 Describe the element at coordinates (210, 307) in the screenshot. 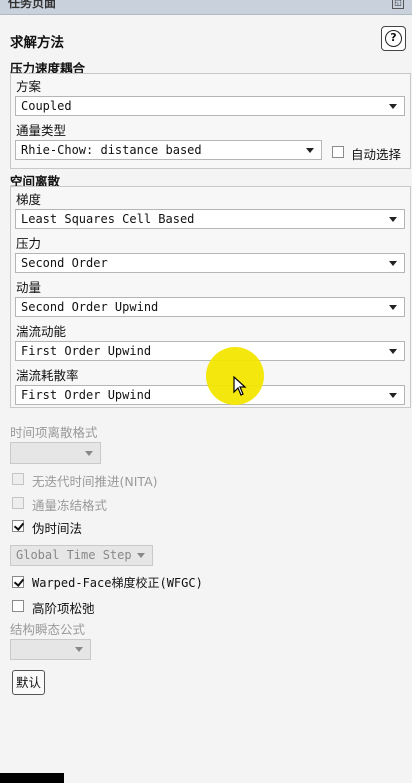

I see `momentum-dropdown: Second Order Upwind` at that location.